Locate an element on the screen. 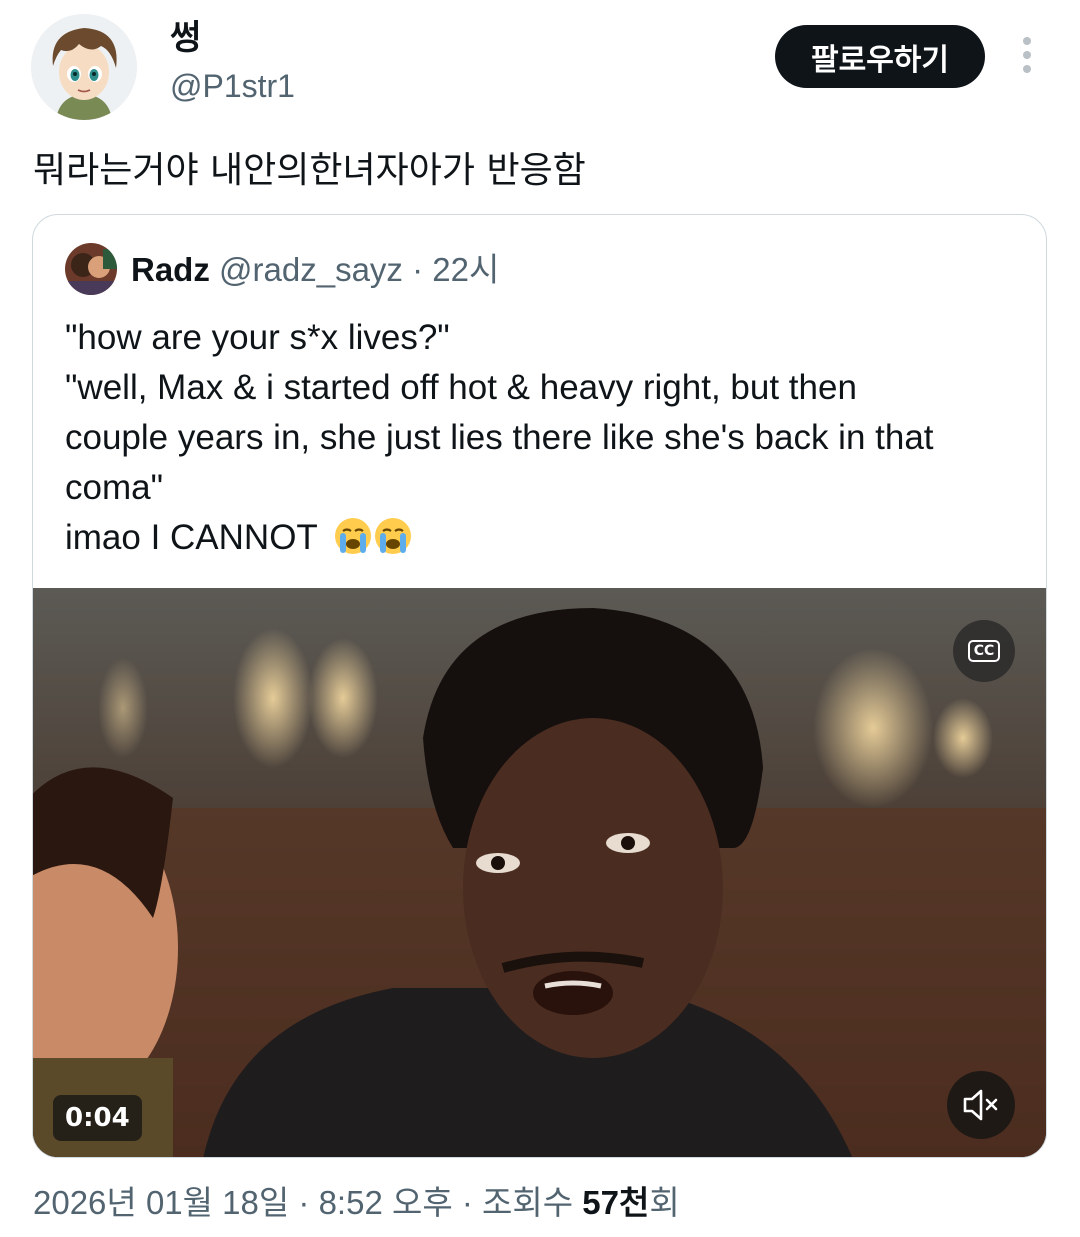 The image size is (1080, 1237). volume-muted-icon is located at coordinates (980, 1105).